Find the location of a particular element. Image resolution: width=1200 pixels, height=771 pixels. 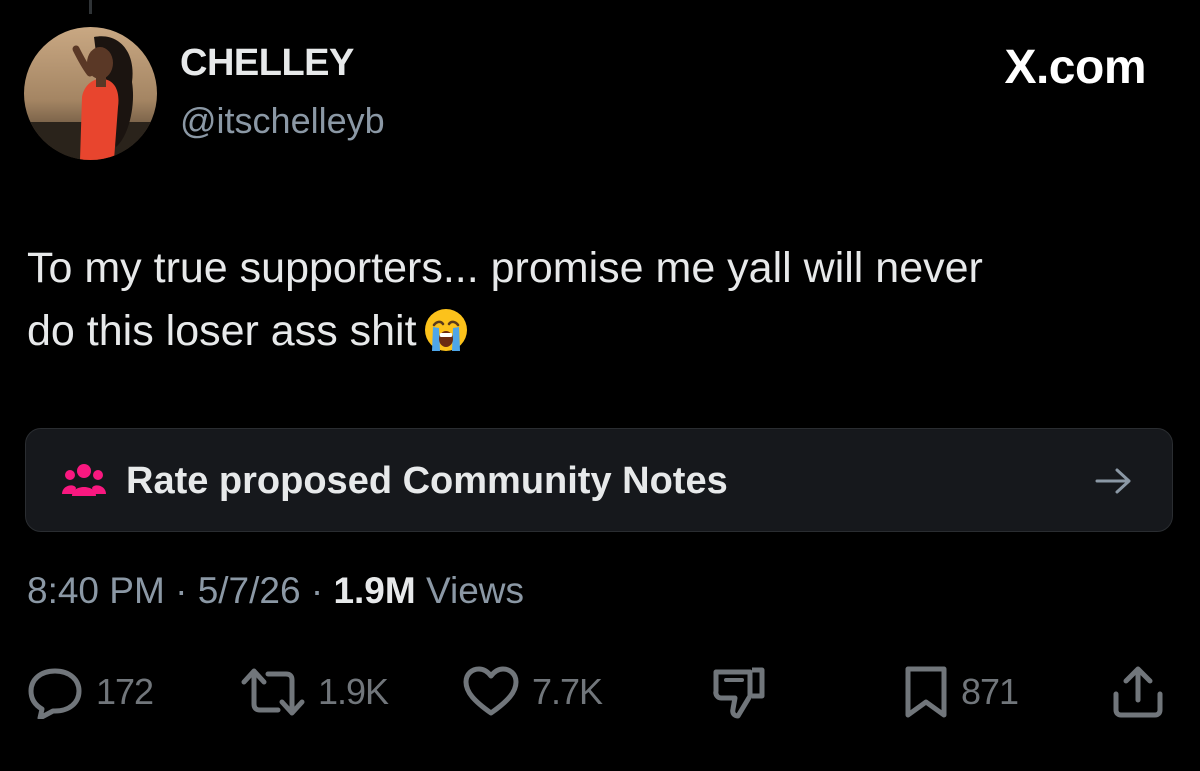

like-button: 7.7K is located at coordinates (532, 692).